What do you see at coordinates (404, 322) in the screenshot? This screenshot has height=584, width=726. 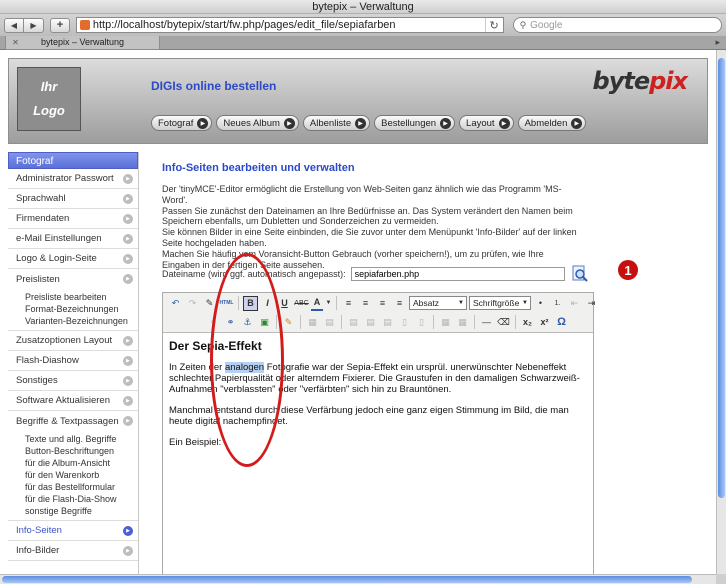 I see `insert-col-before-icon: ▯` at bounding box center [404, 322].